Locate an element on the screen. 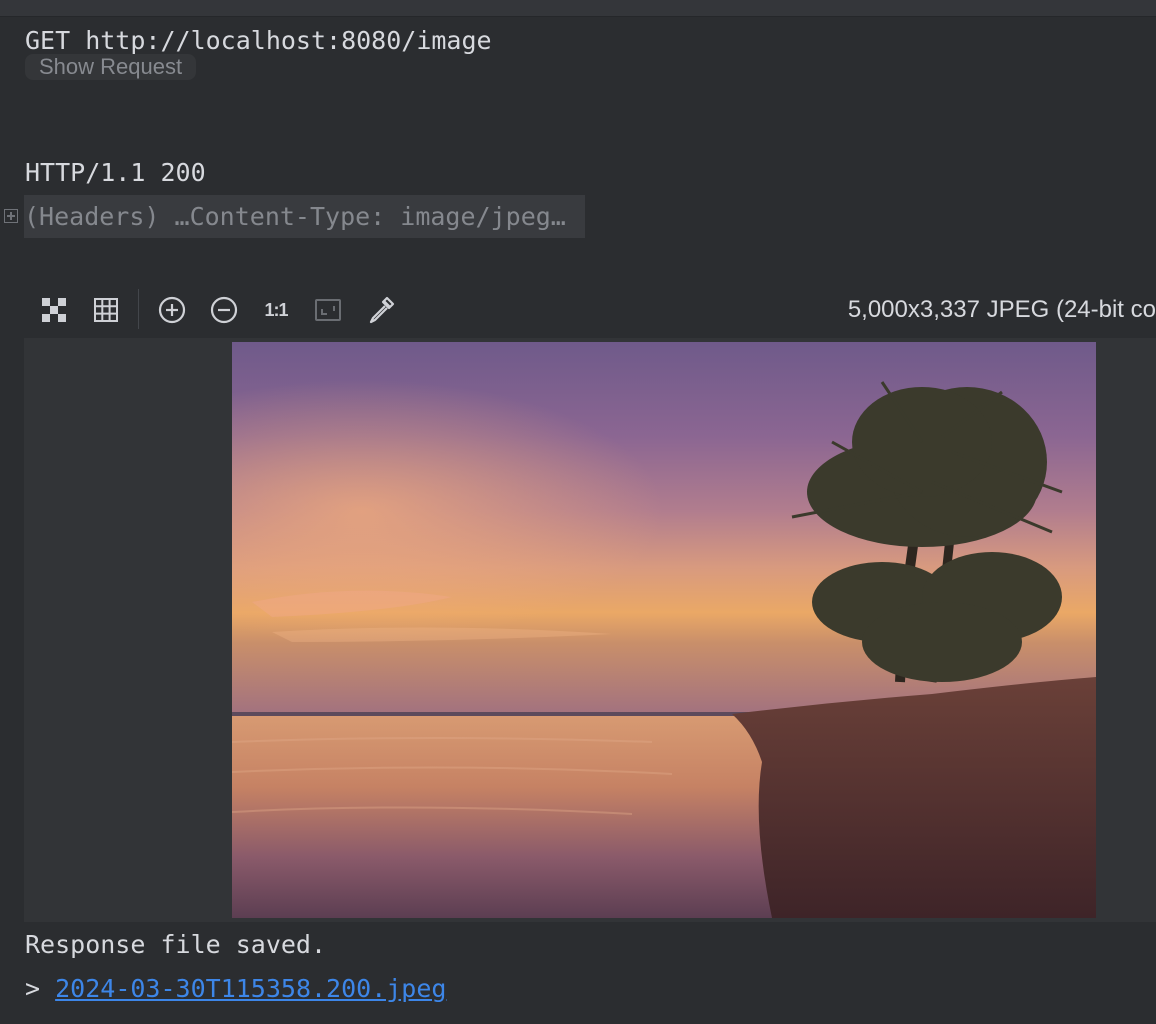  response-saved-message: Response file saved. is located at coordinates (176, 944).